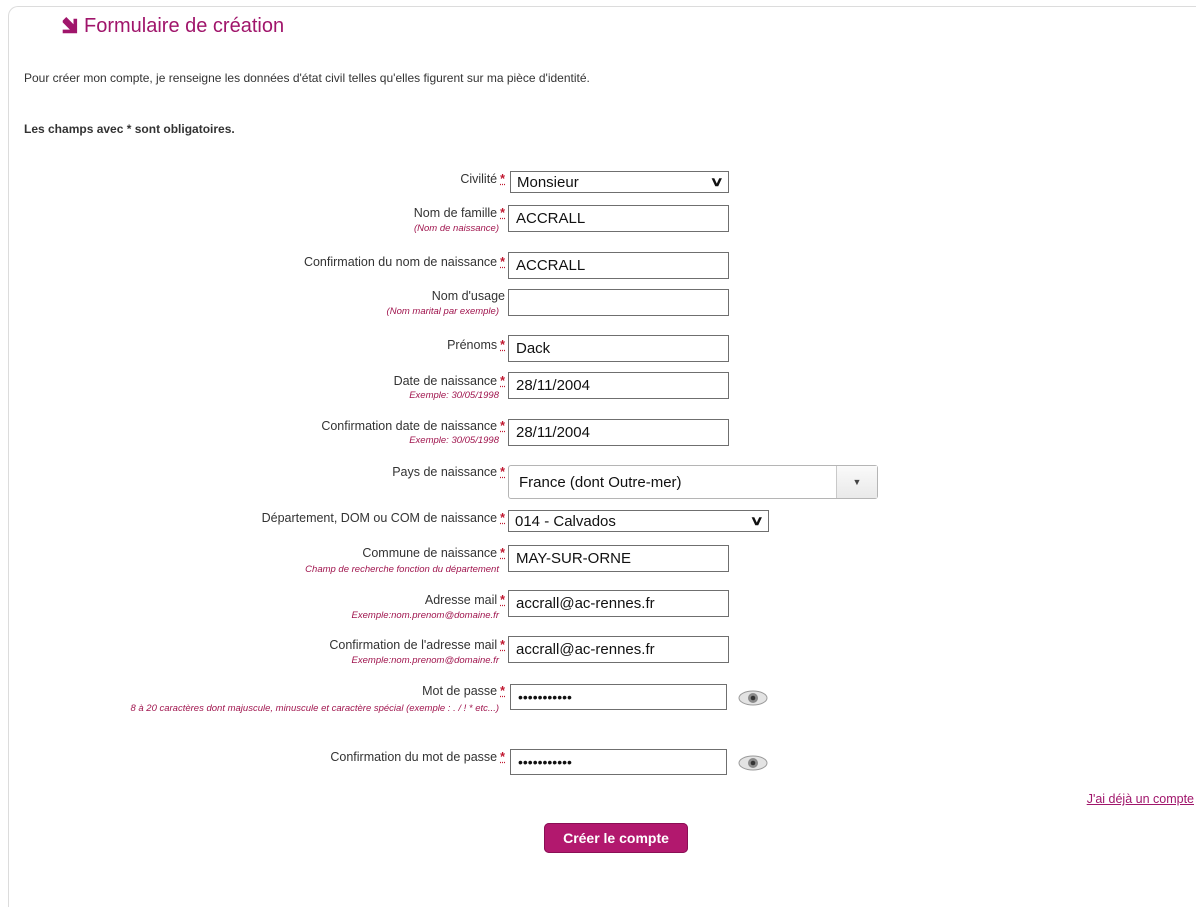  What do you see at coordinates (618, 762) in the screenshot?
I see `confirm-password-input` at bounding box center [618, 762].